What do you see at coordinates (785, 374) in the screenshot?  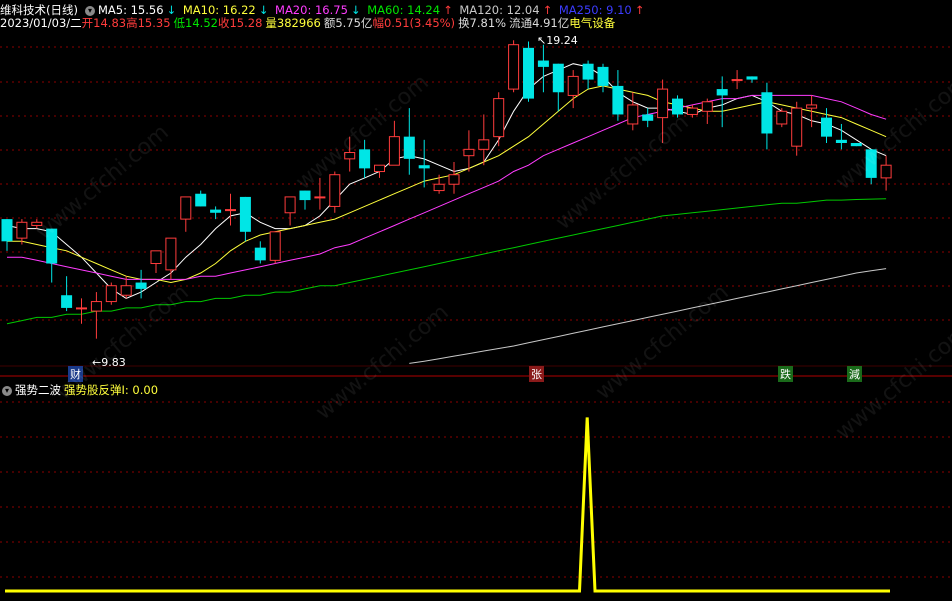 I see `marker-die: 跌` at bounding box center [785, 374].